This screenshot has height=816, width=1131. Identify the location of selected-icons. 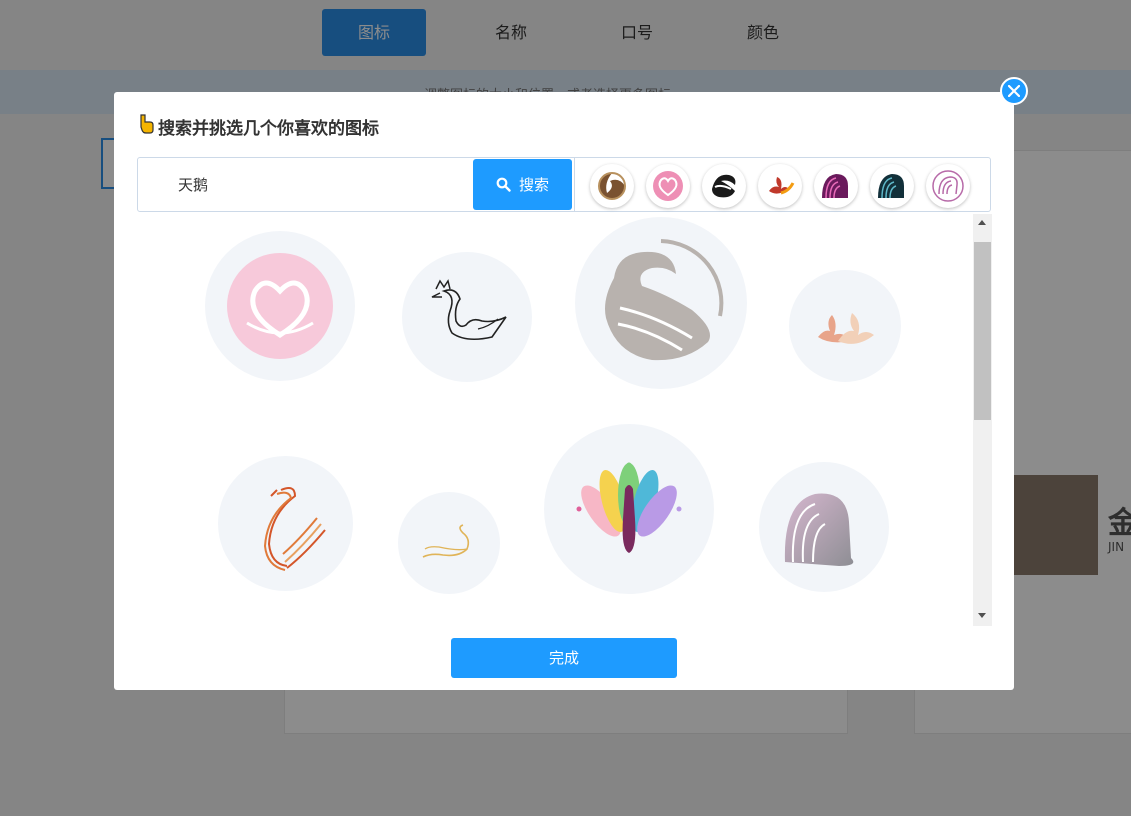
(780, 186).